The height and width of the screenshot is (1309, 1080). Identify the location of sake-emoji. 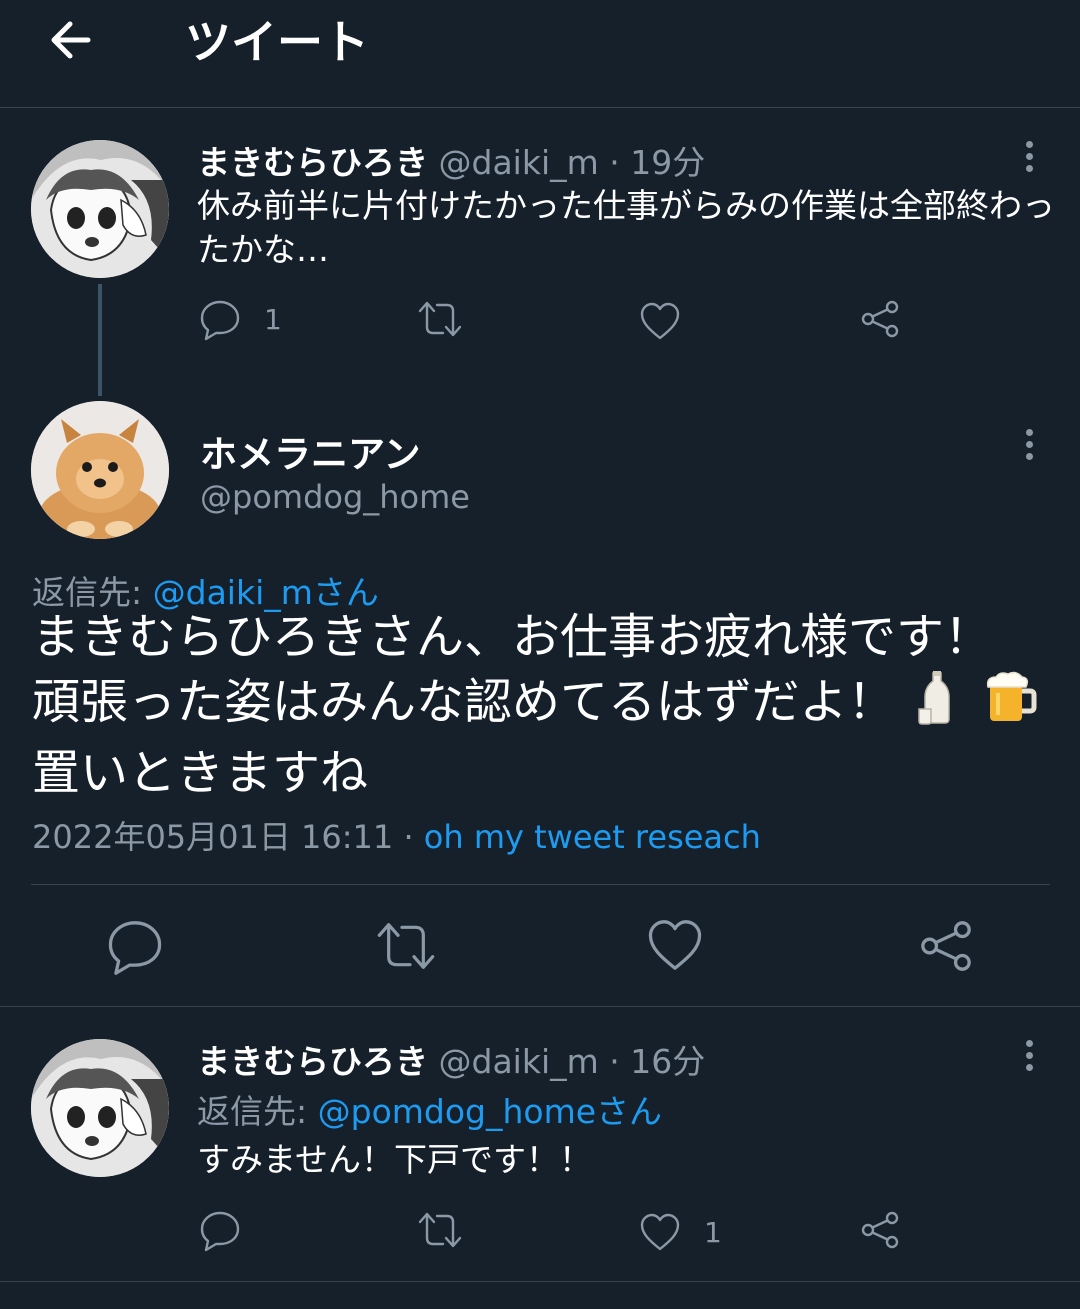
(940, 705).